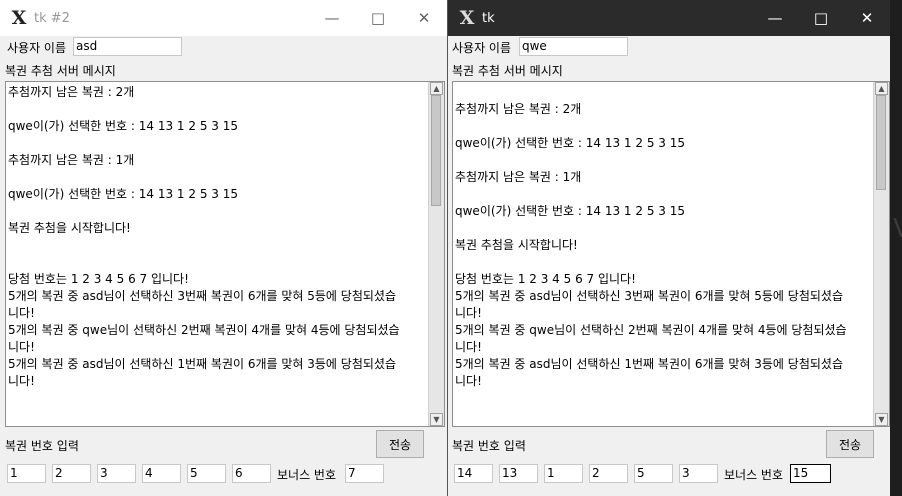 This screenshot has width=902, height=496. Describe the element at coordinates (669, 18) in the screenshot. I see `window-titlebar: X tk — □ ✕` at that location.